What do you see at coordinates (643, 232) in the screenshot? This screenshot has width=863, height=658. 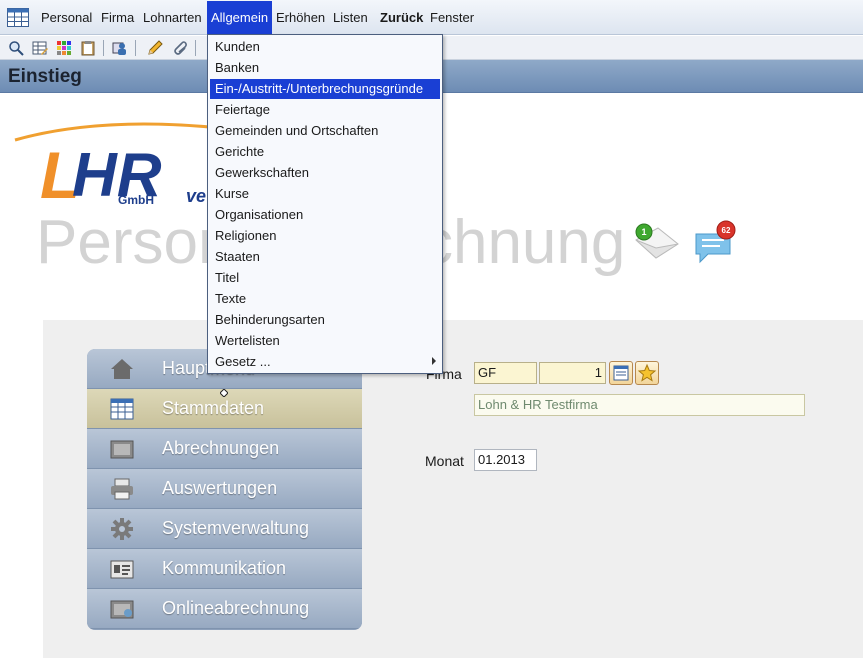 I see `mail-badge-count: 1` at bounding box center [643, 232].